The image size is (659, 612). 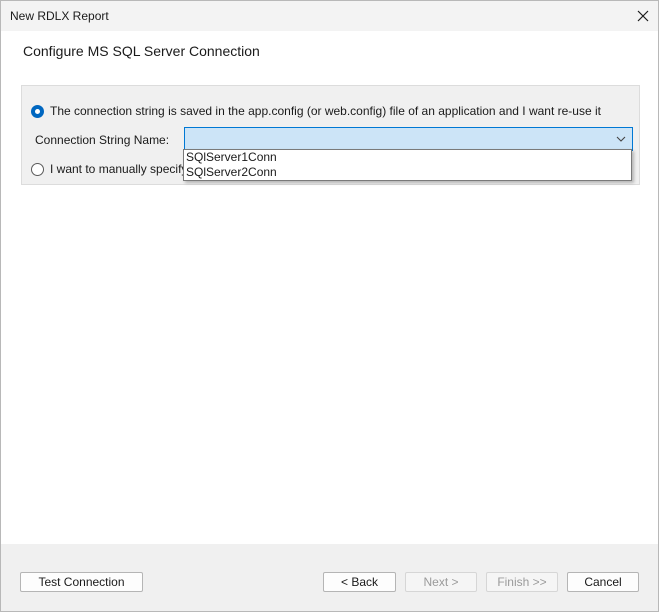 What do you see at coordinates (119, 169) in the screenshot?
I see `manual-label: I want to manually specify` at bounding box center [119, 169].